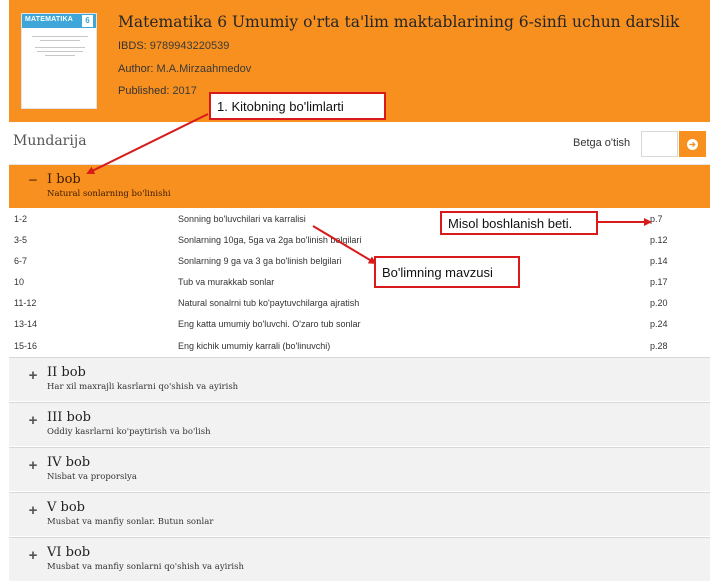 The height and width of the screenshot is (586, 715). What do you see at coordinates (26, 324) in the screenshot?
I see `lesson-pages: 13-14` at bounding box center [26, 324].